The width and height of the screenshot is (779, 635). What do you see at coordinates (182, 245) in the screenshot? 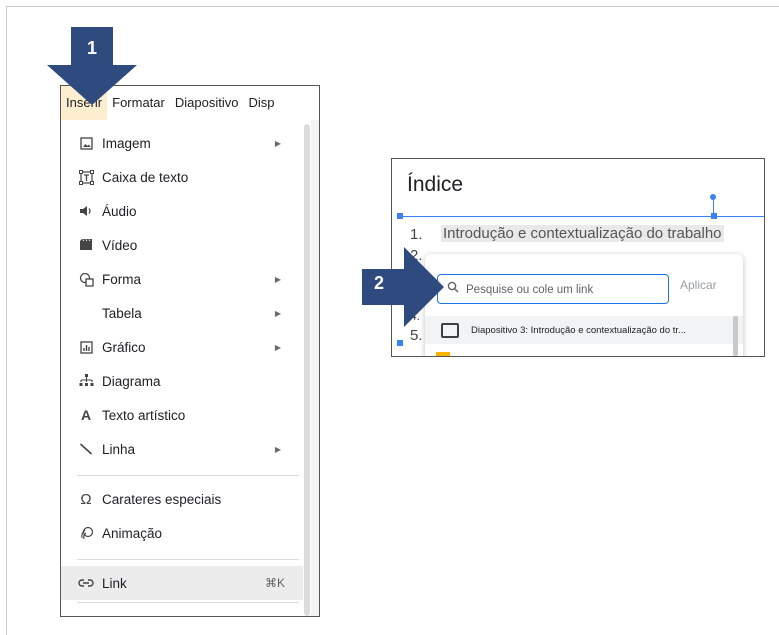
I see `menu-item-video: Vídeo` at bounding box center [182, 245].